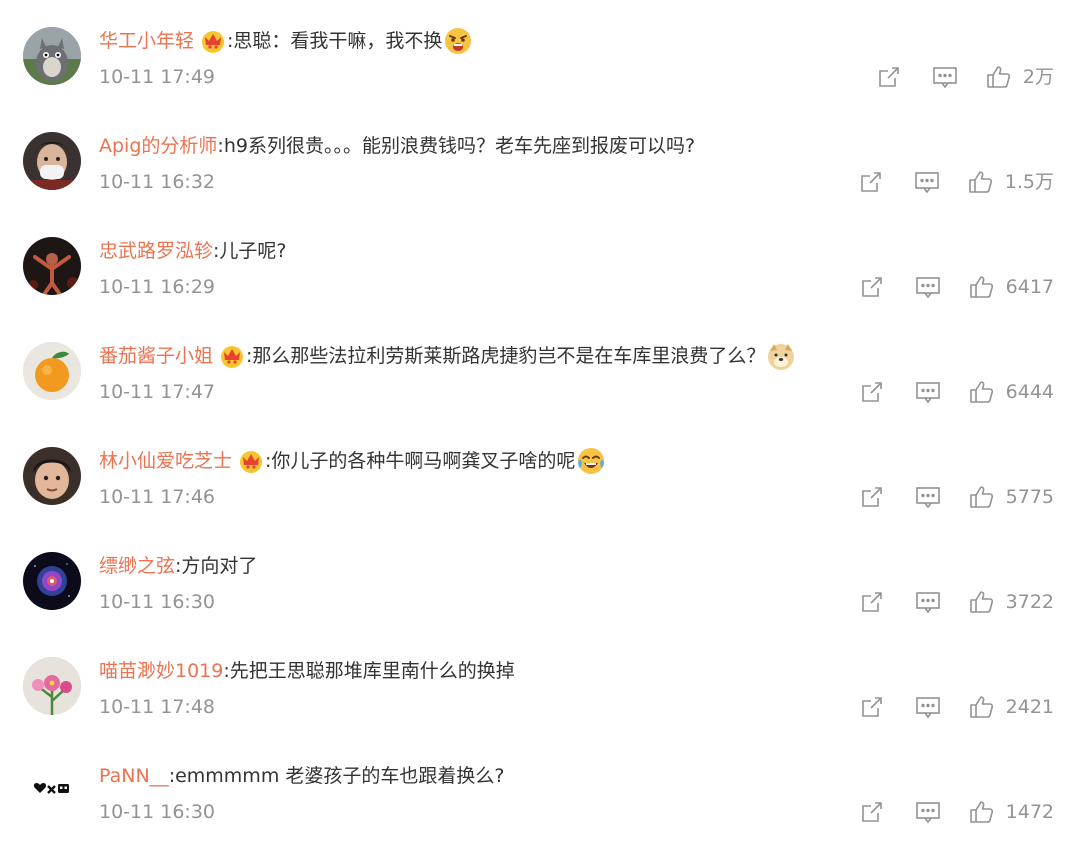 This screenshot has width=1080, height=841. I want to click on orange-avatar, so click(52, 371).